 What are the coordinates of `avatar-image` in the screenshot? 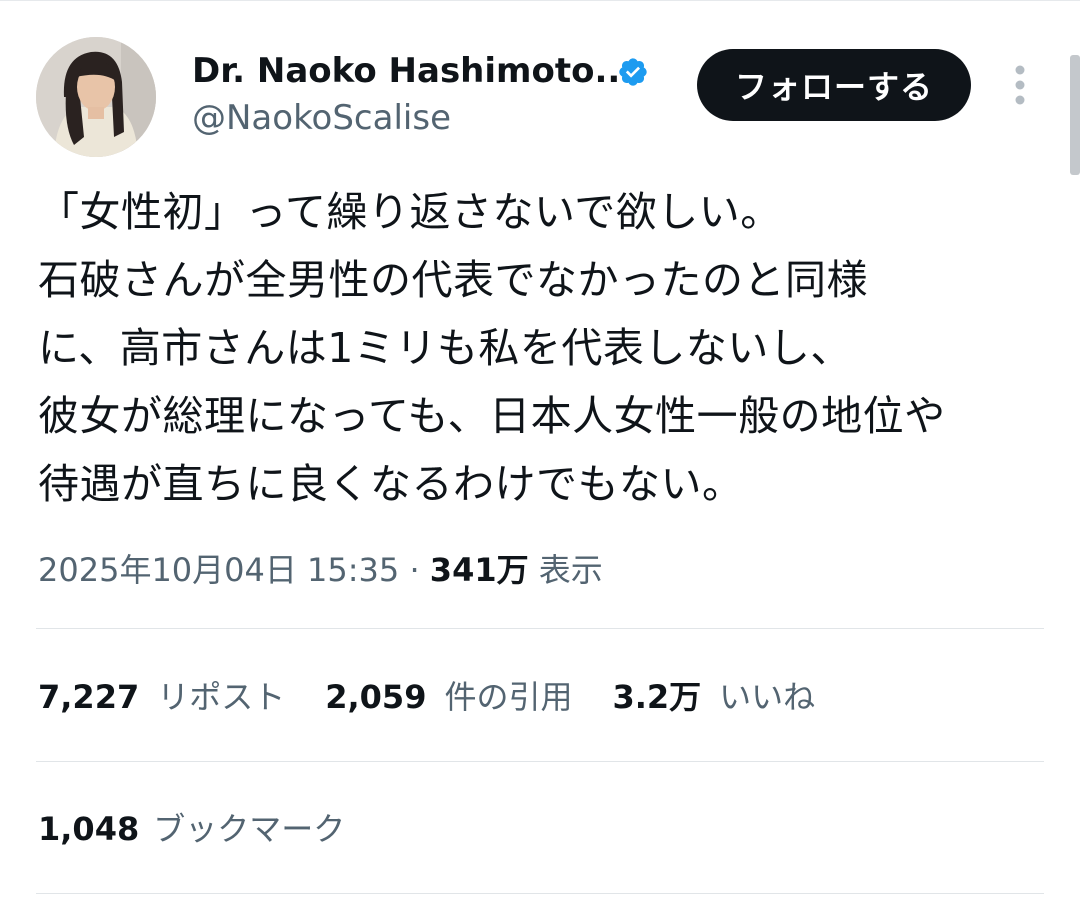 It's located at (96, 97).